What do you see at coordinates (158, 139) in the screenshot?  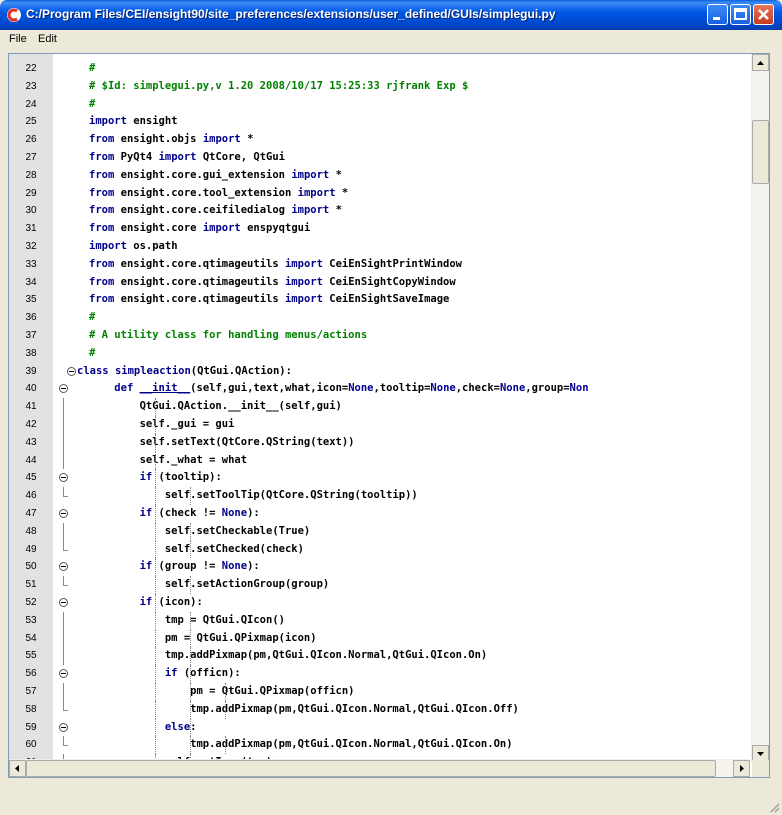 I see `code-token: ensight.objs` at bounding box center [158, 139].